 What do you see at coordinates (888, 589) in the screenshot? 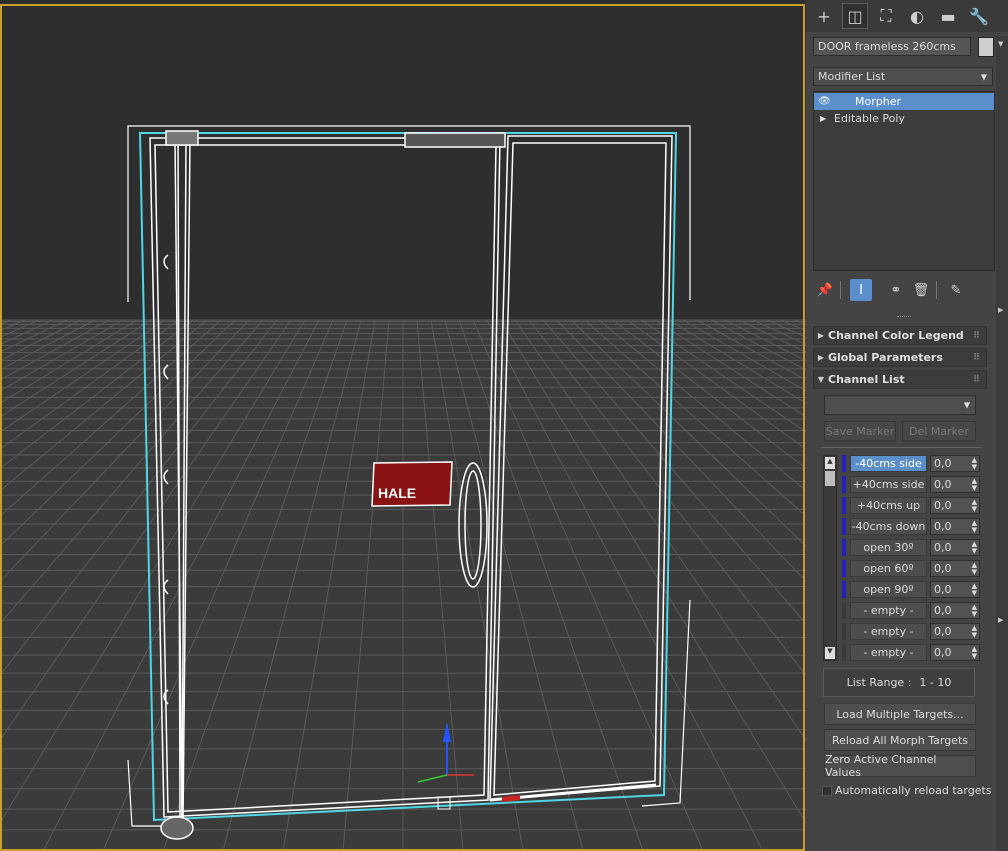
I see `channel-name-button: open 90º` at bounding box center [888, 589].